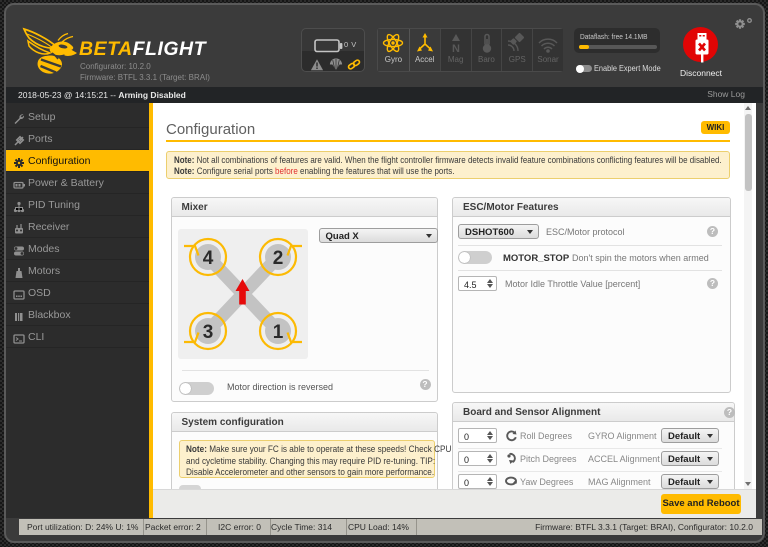  What do you see at coordinates (278, 258) in the screenshot?
I see `svg-text: 2` at bounding box center [278, 258].